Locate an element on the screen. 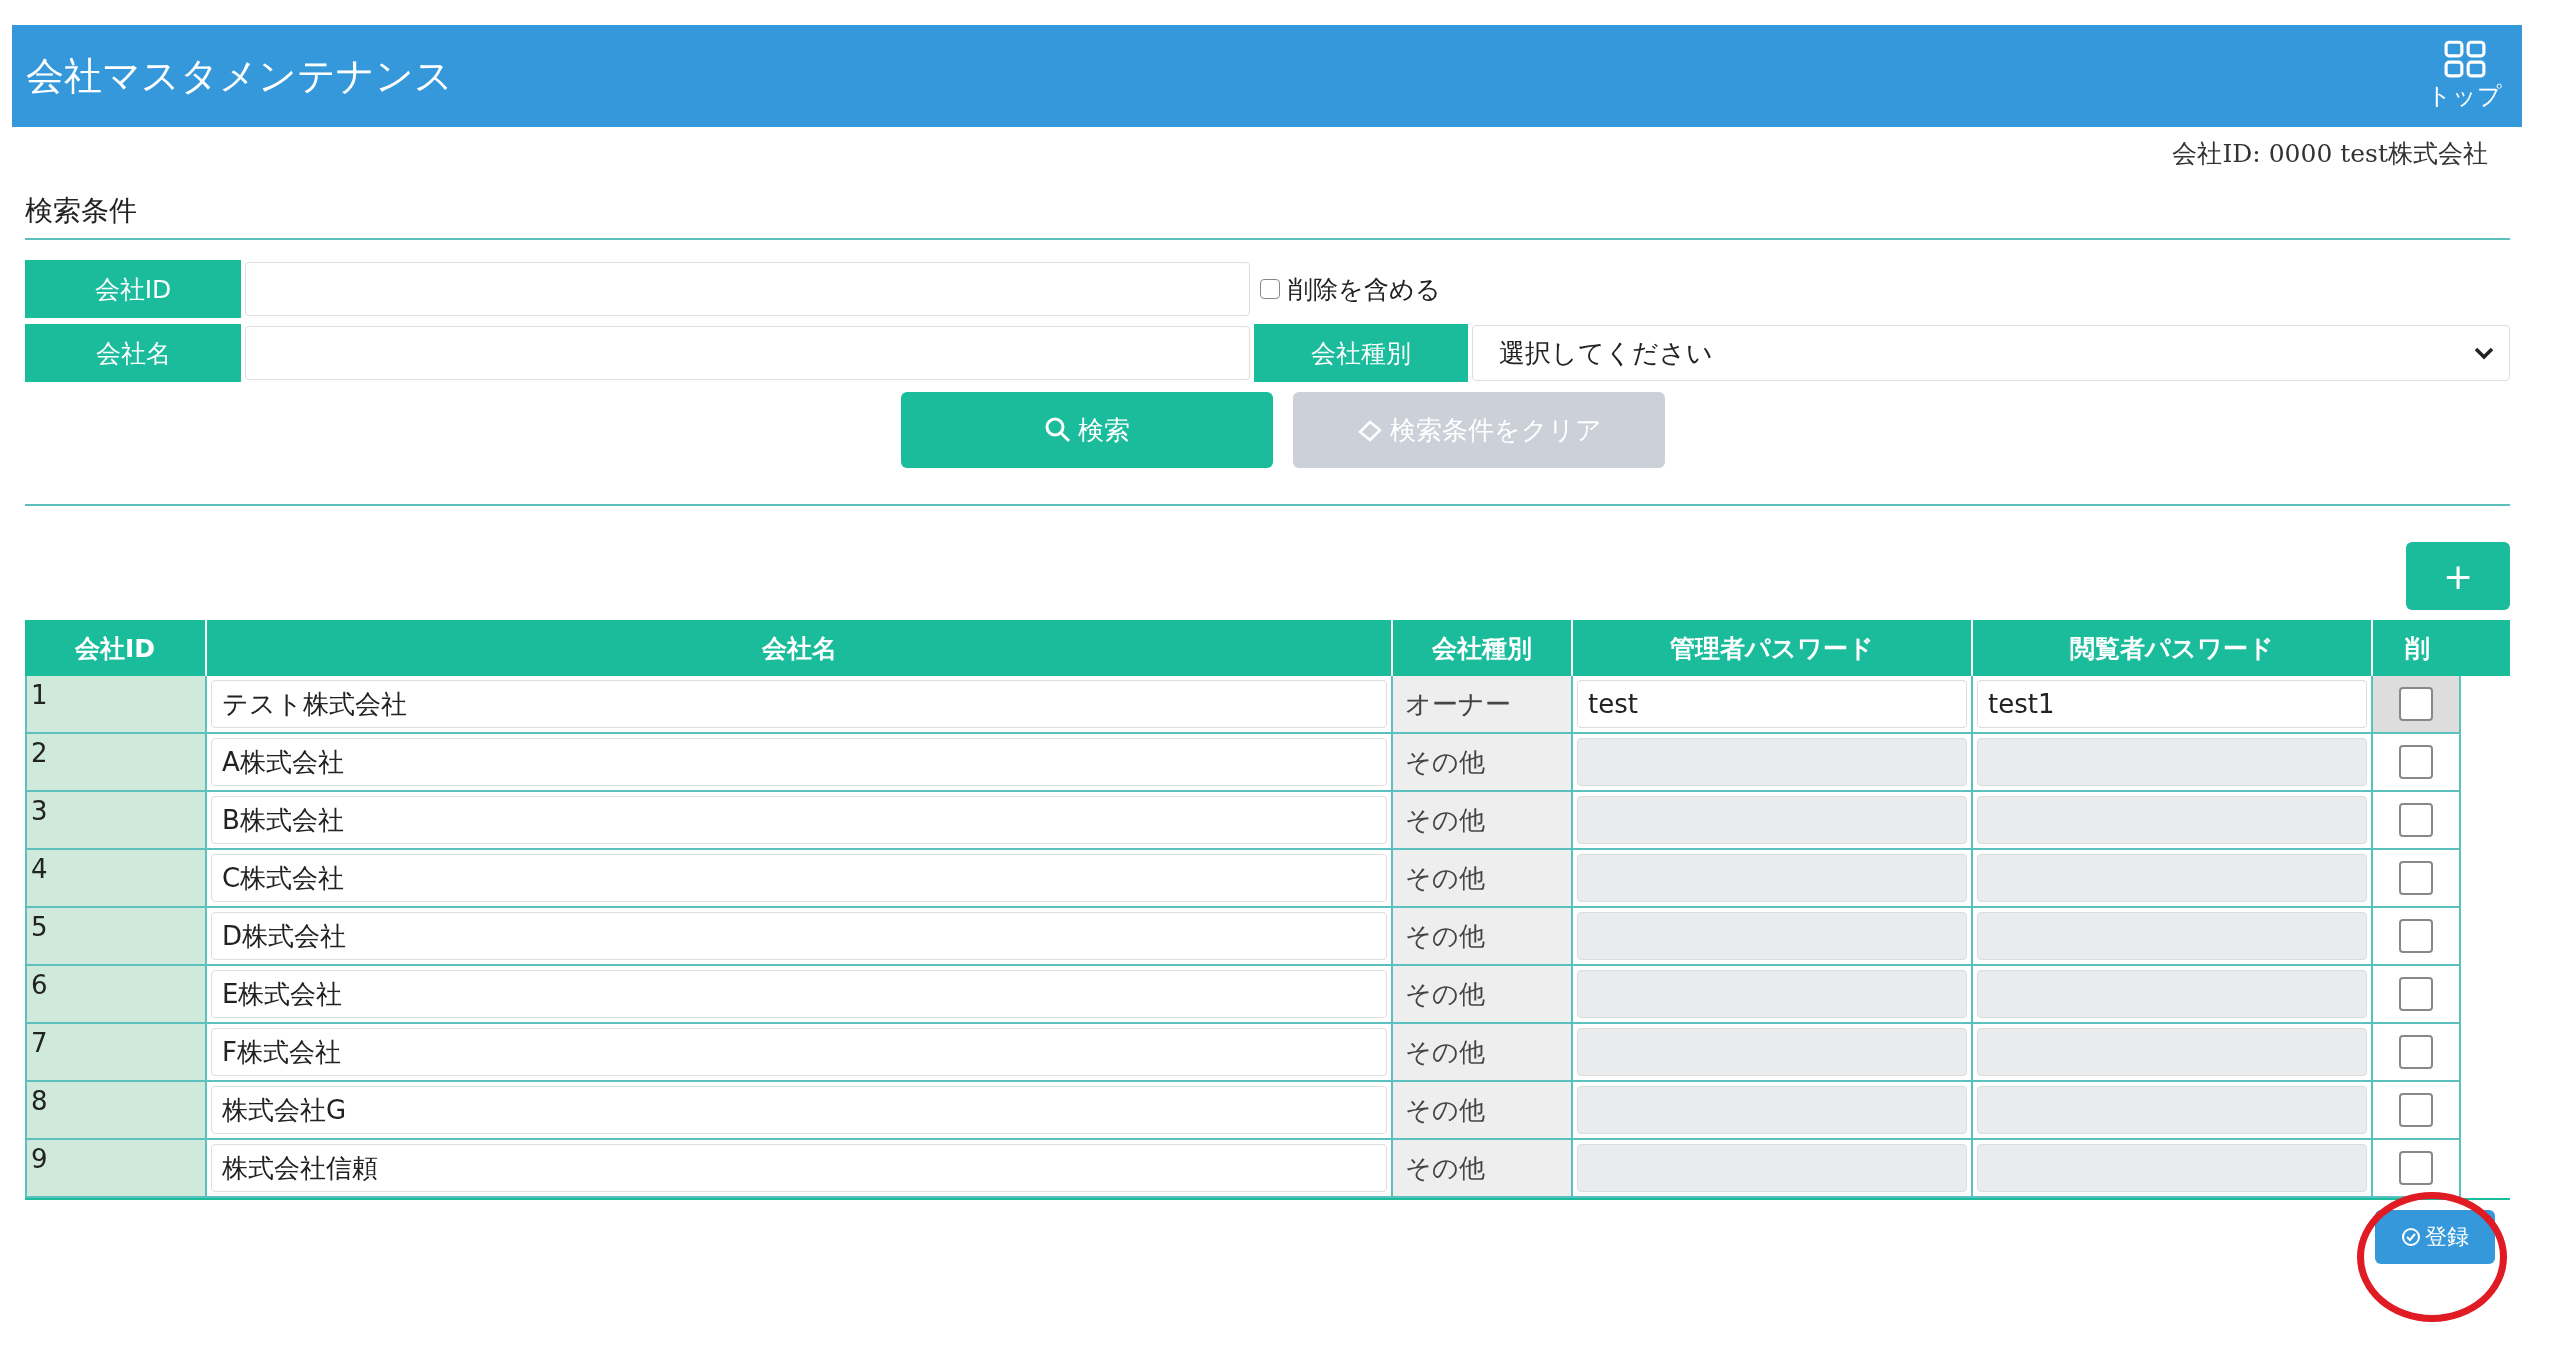 The image size is (2560, 1352). company-name-field: B株式会社 is located at coordinates (799, 820).